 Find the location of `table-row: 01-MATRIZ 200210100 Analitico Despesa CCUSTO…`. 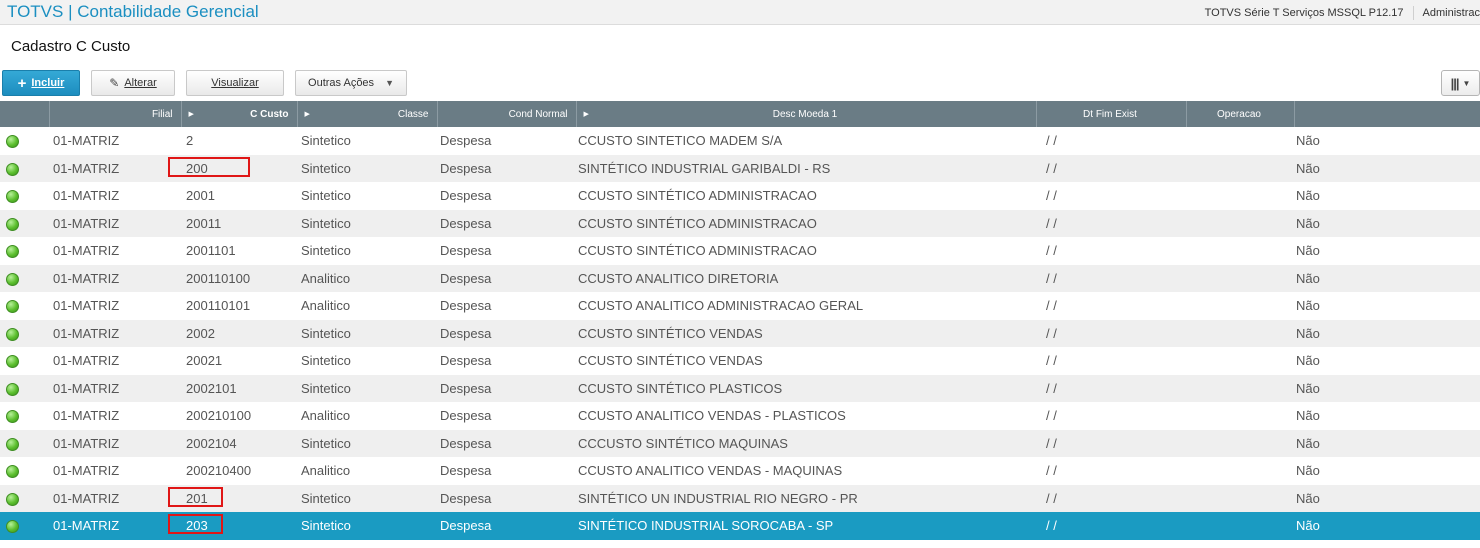

table-row: 01-MATRIZ 200210100 Analitico Despesa CCUSTO… is located at coordinates (740, 416).